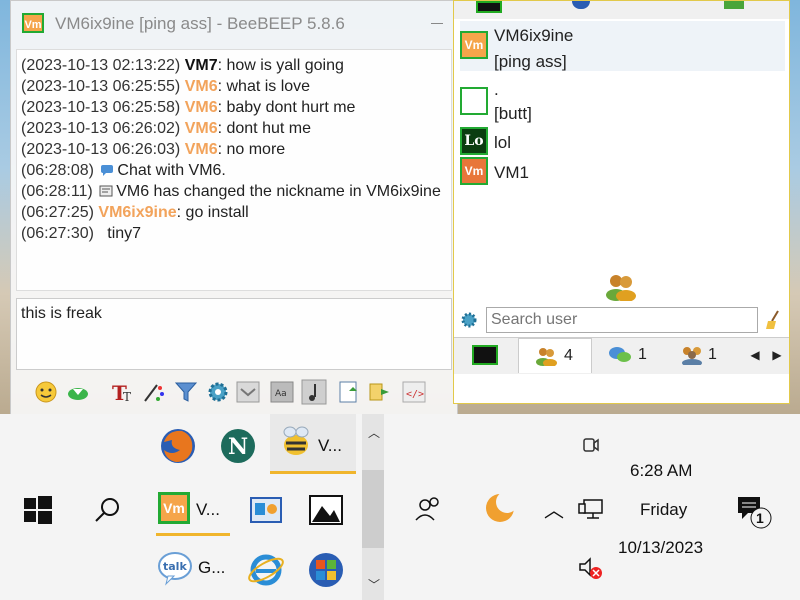  I want to click on music-note-icon, so click(314, 392).